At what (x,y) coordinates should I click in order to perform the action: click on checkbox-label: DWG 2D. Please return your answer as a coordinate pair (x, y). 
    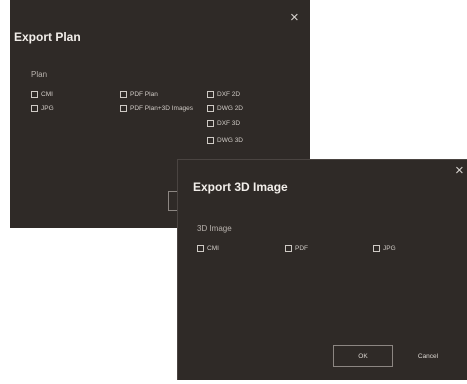
    Looking at the image, I should click on (230, 108).